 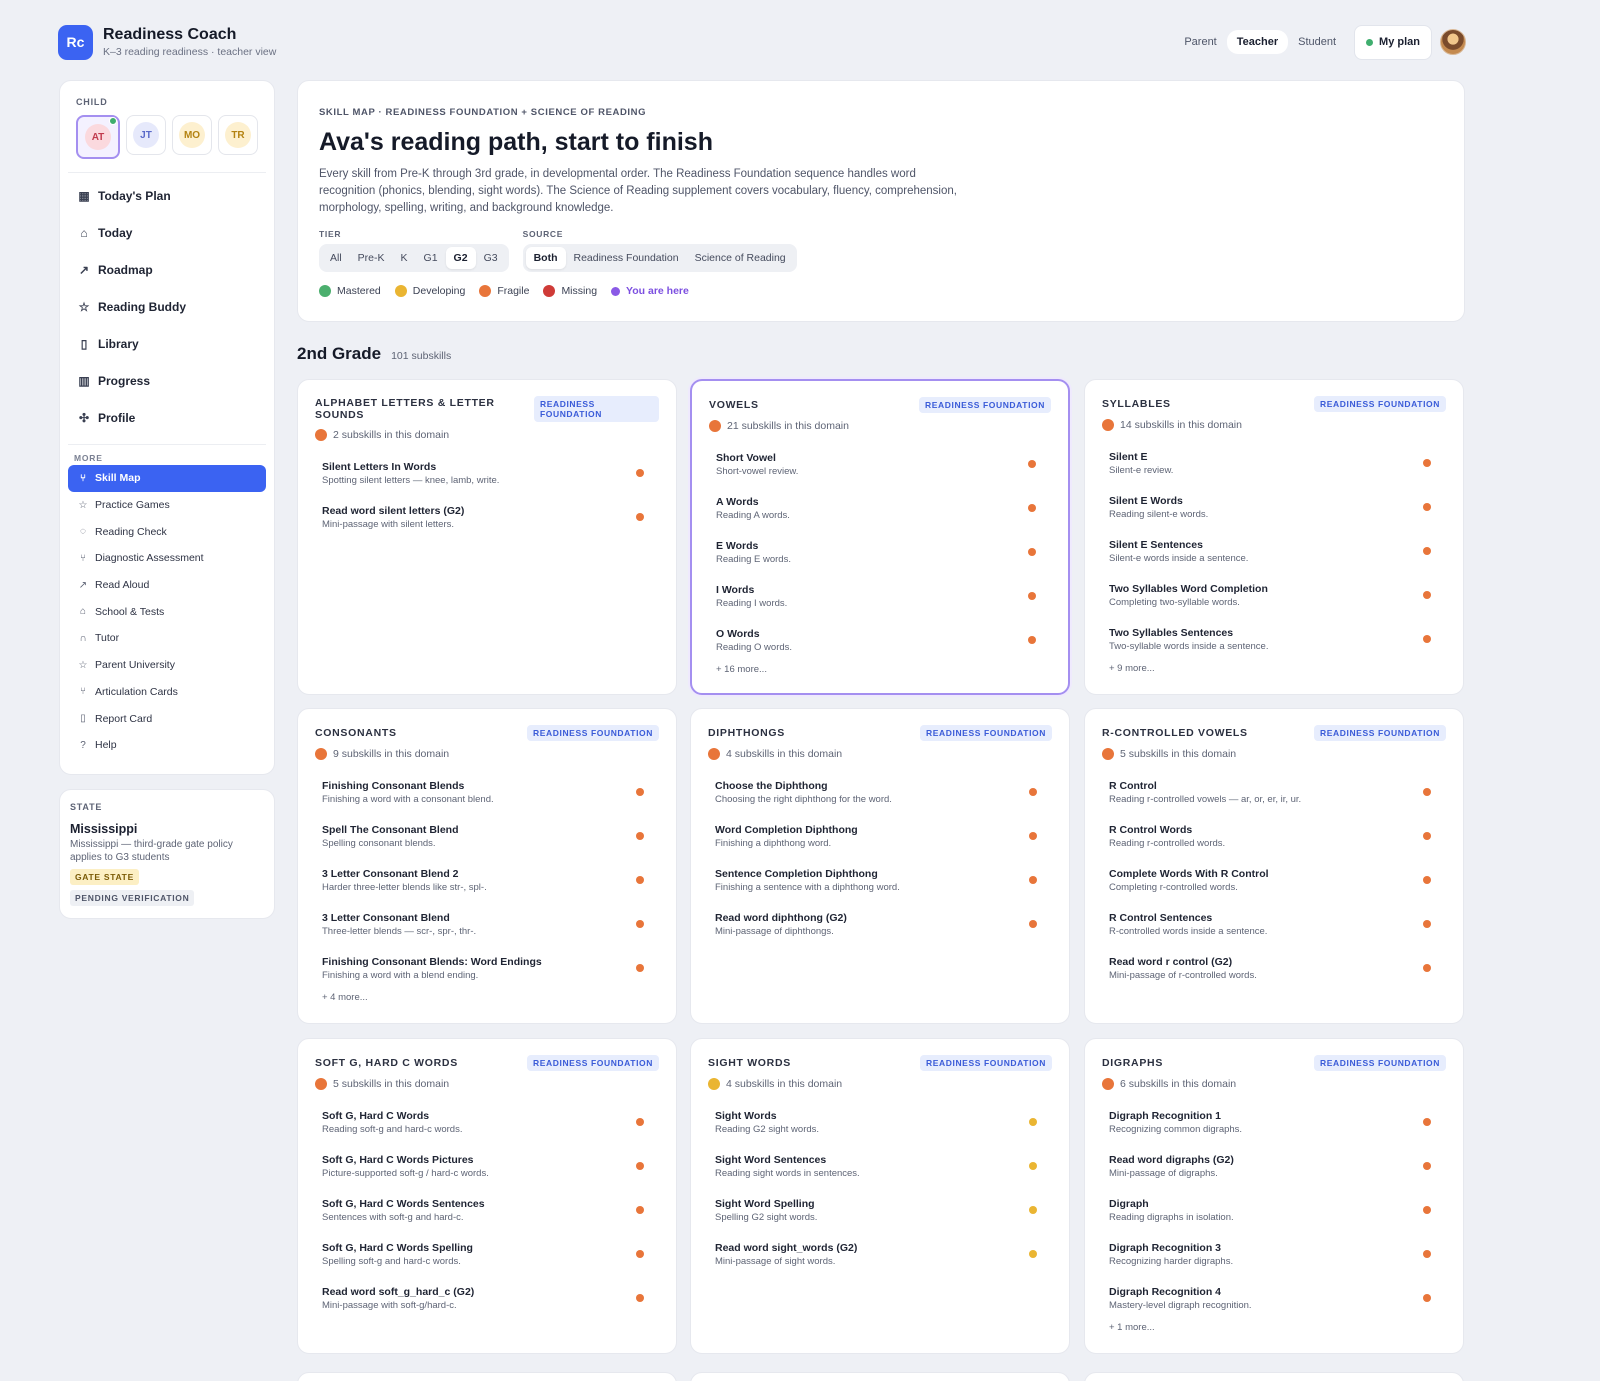 I want to click on sidebar-item-school-tests: ⌂ School & Tests, so click(x=167, y=611).